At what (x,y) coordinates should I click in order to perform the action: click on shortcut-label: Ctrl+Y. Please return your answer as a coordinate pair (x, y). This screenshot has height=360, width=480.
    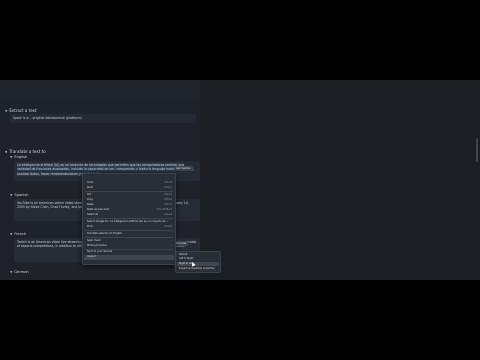
    Looking at the image, I should click on (168, 187).